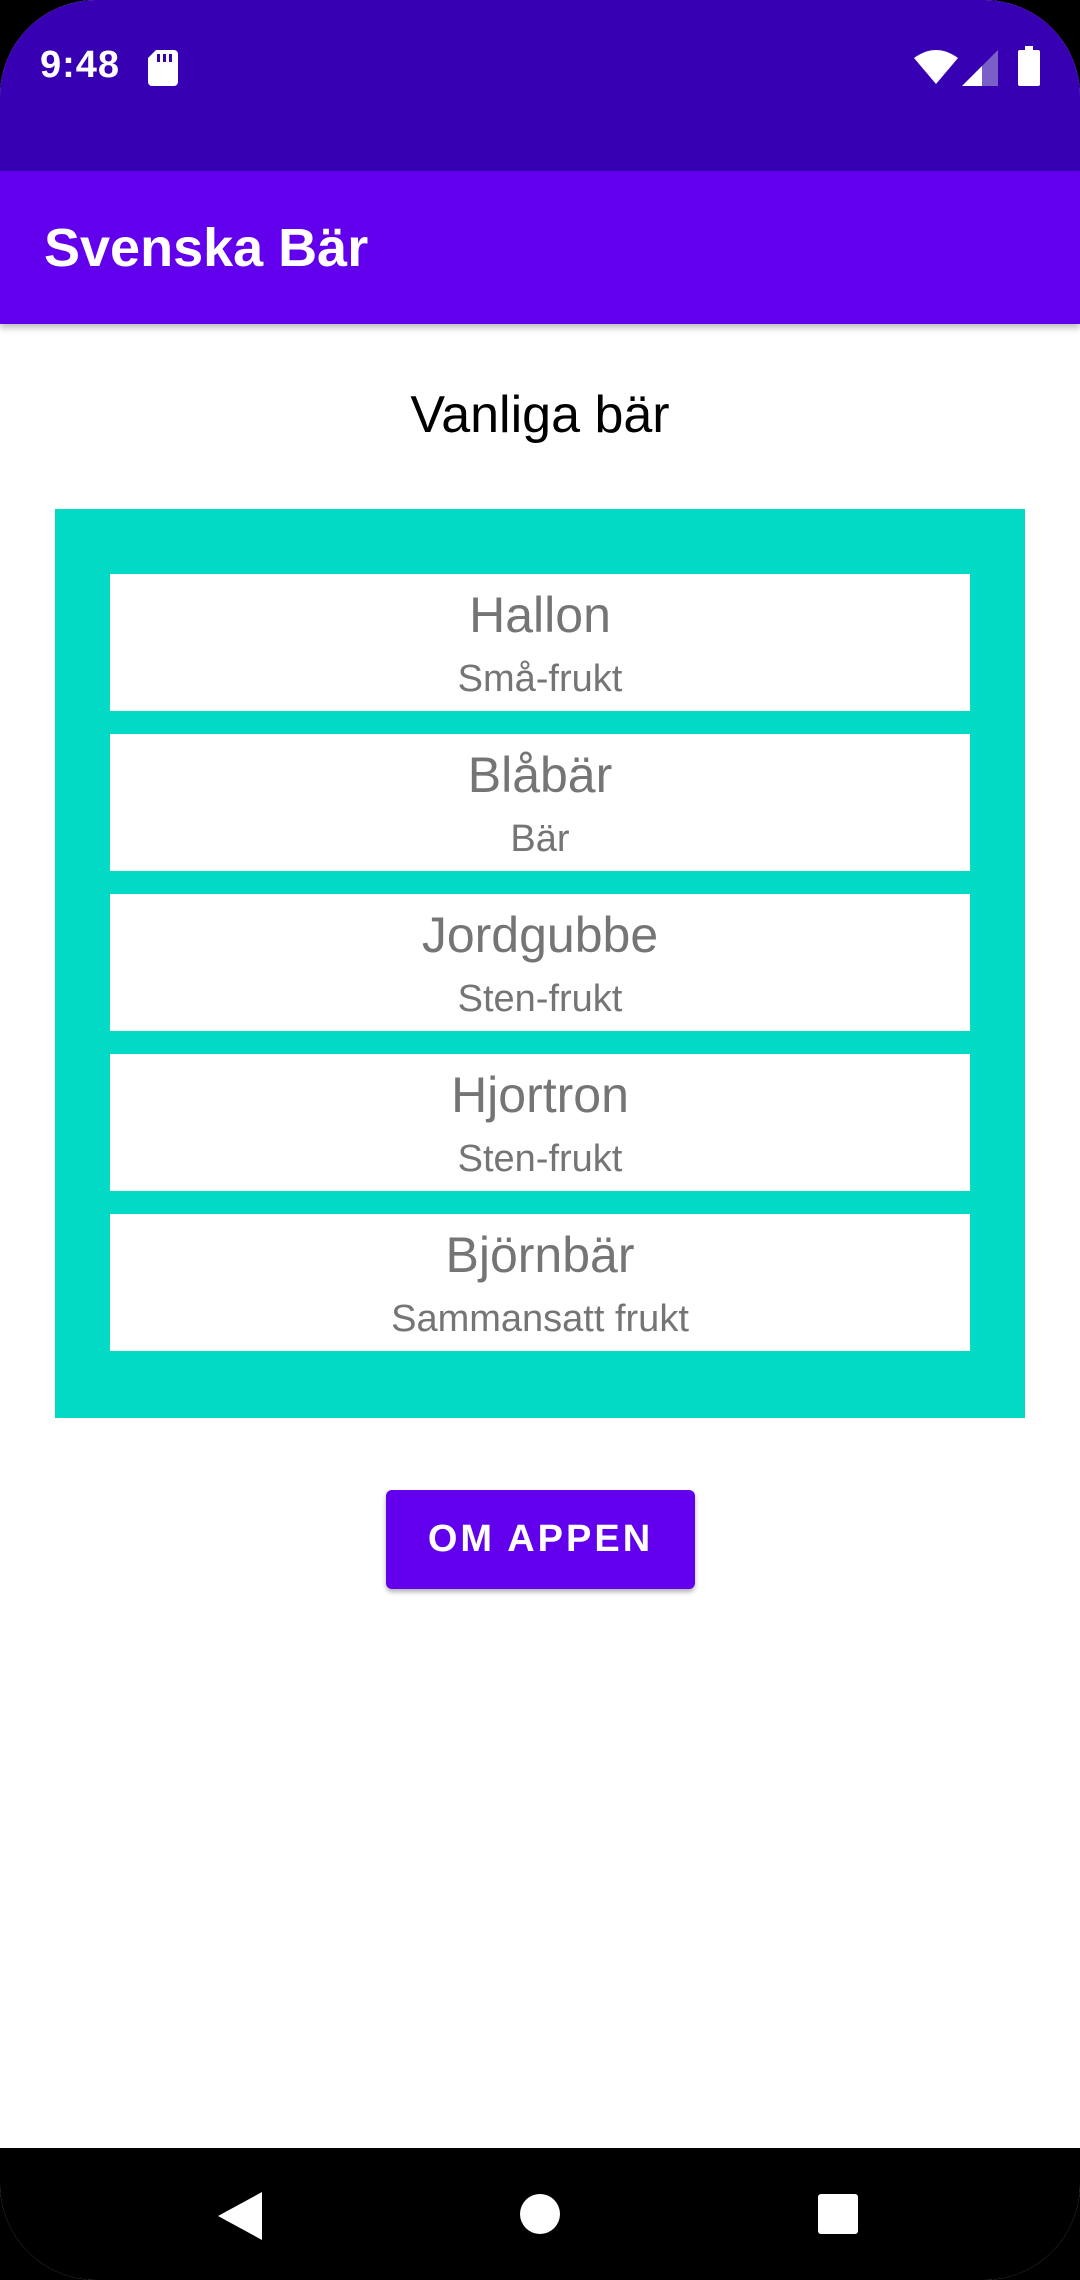 The height and width of the screenshot is (2280, 1080). What do you see at coordinates (540, 775) in the screenshot?
I see `berry-name: Blåbär` at bounding box center [540, 775].